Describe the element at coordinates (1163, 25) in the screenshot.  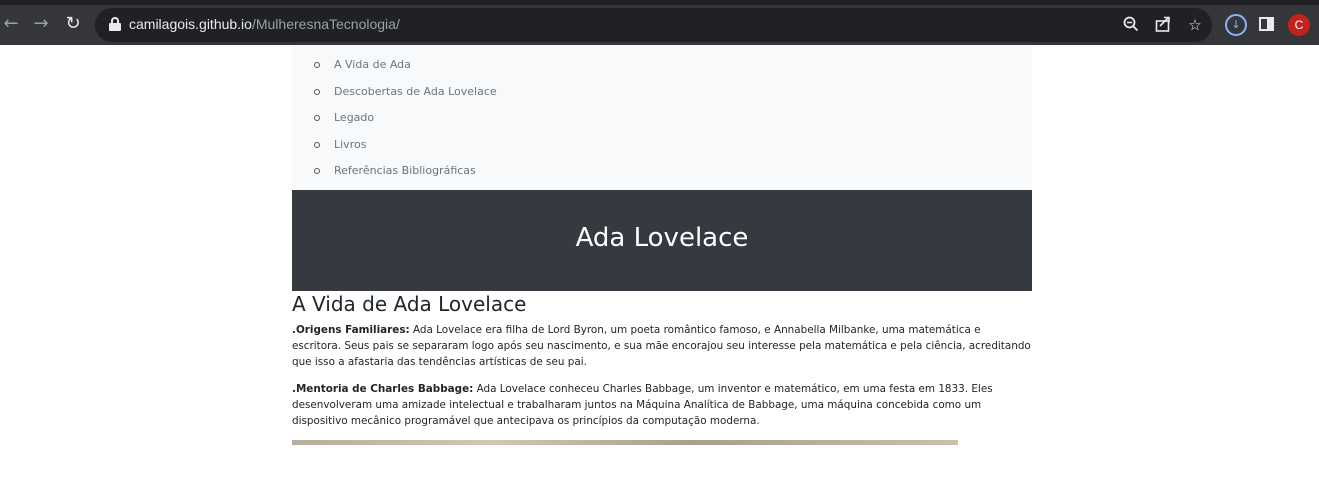
I see `share-icon` at that location.